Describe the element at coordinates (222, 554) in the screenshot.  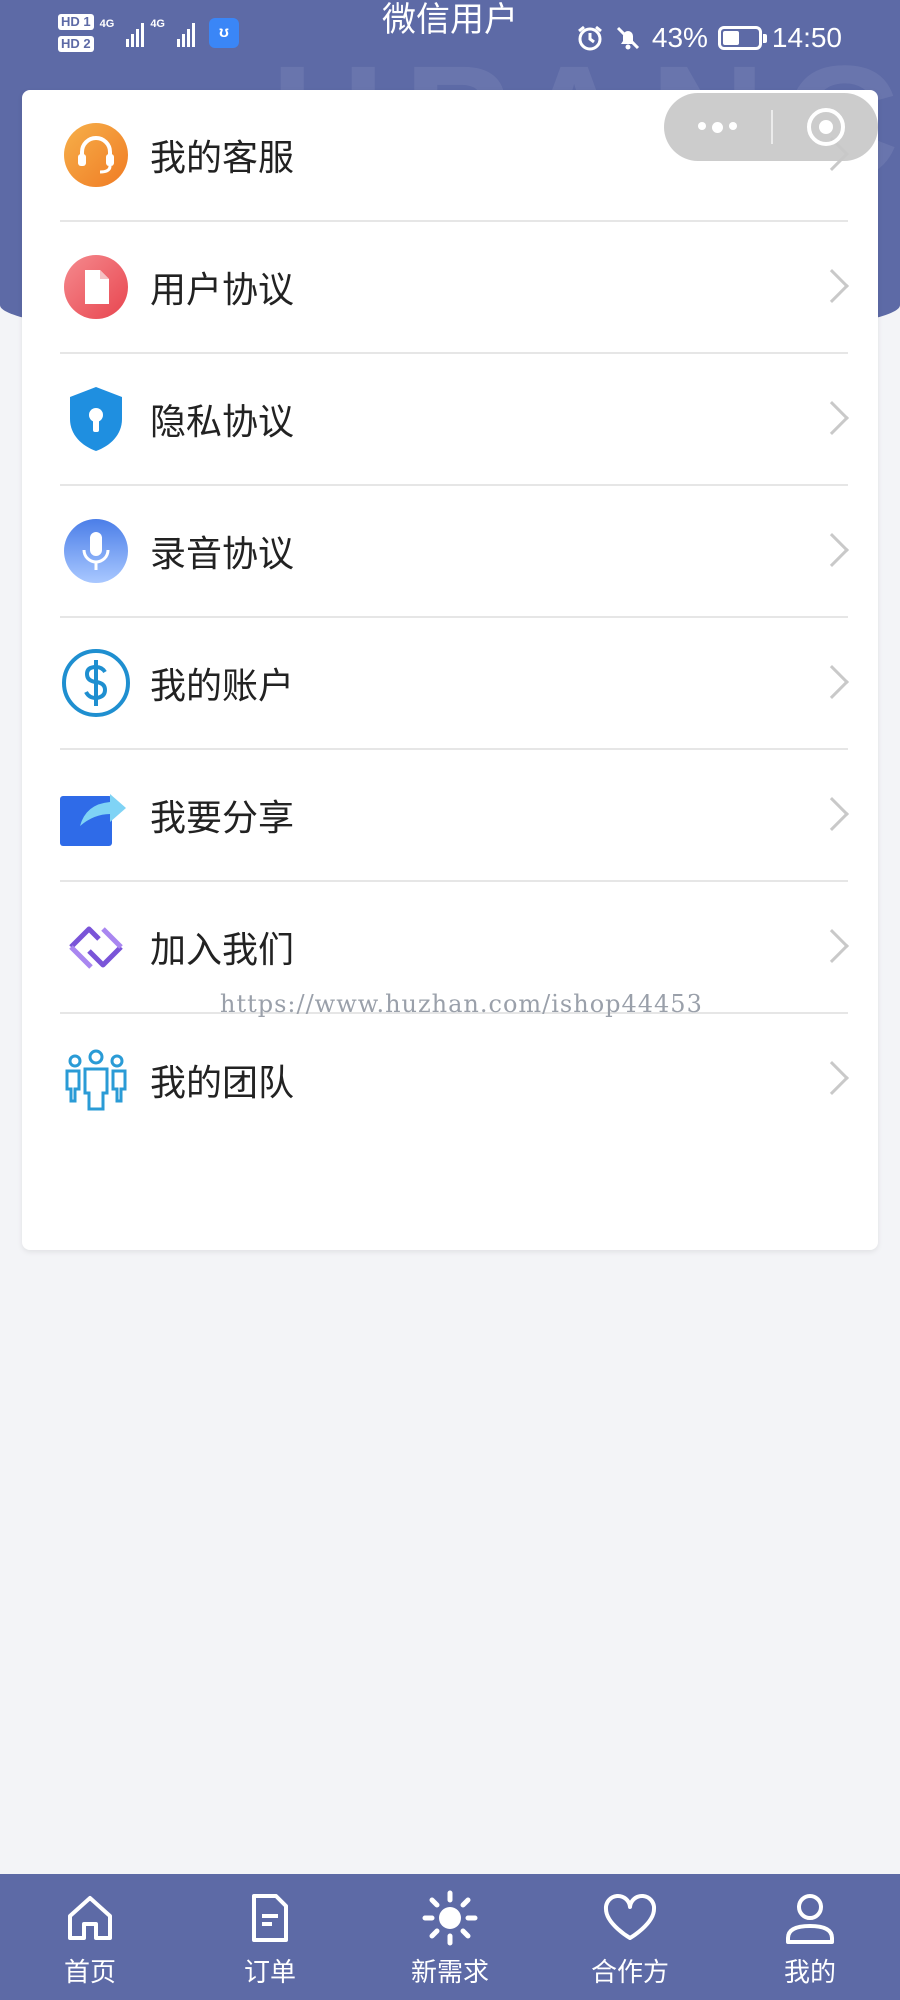
I see `menu-item-label: 录音协议` at that location.